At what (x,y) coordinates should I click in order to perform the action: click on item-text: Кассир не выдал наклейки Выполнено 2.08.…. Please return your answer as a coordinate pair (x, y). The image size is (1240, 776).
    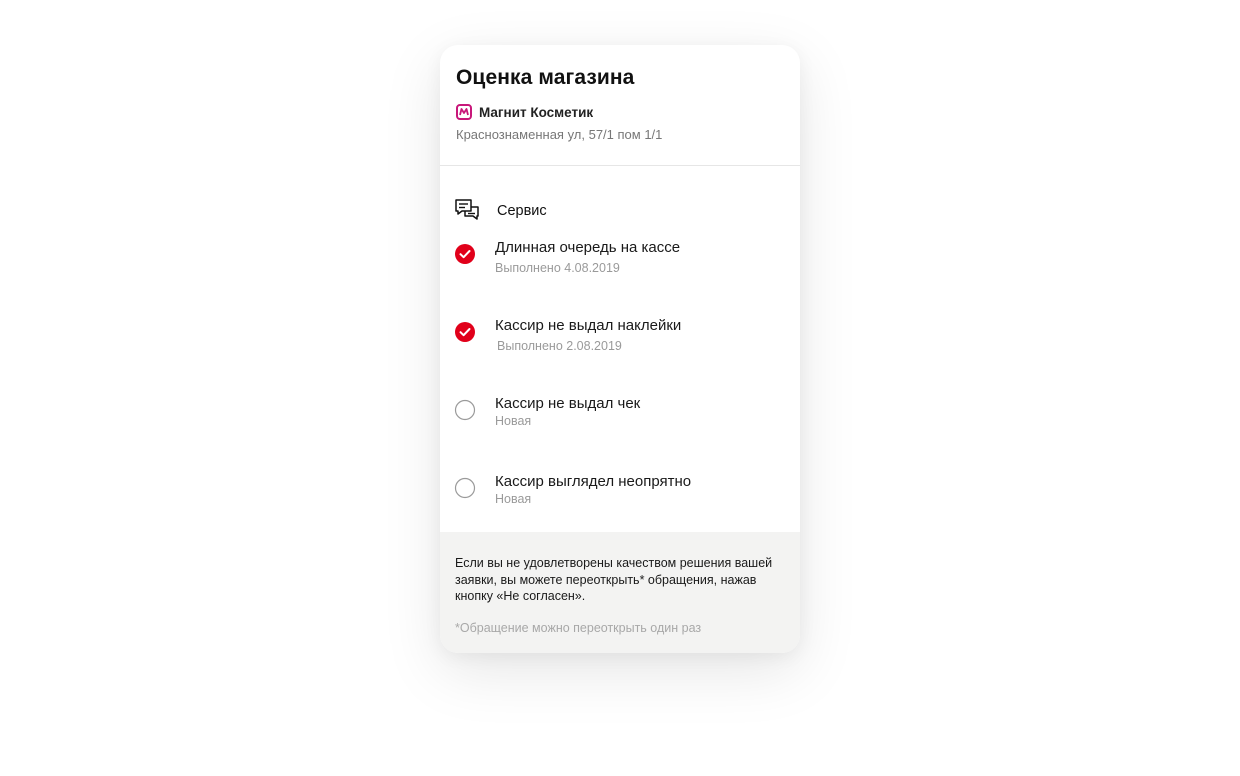
    Looking at the image, I should click on (588, 334).